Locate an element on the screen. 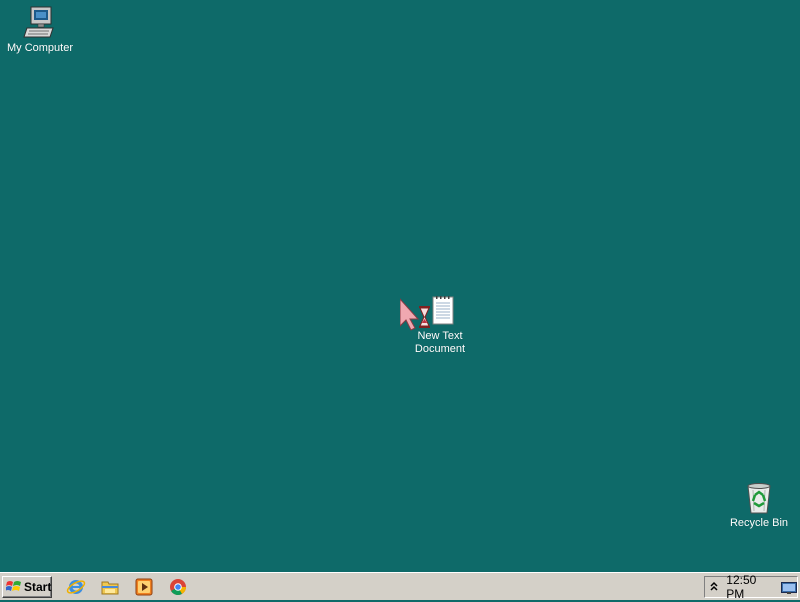 The height and width of the screenshot is (602, 800). computer-icon is located at coordinates (40, 23).